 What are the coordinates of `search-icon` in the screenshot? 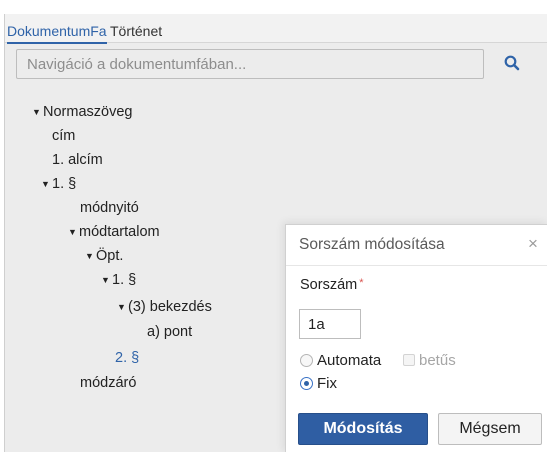 It's located at (513, 64).